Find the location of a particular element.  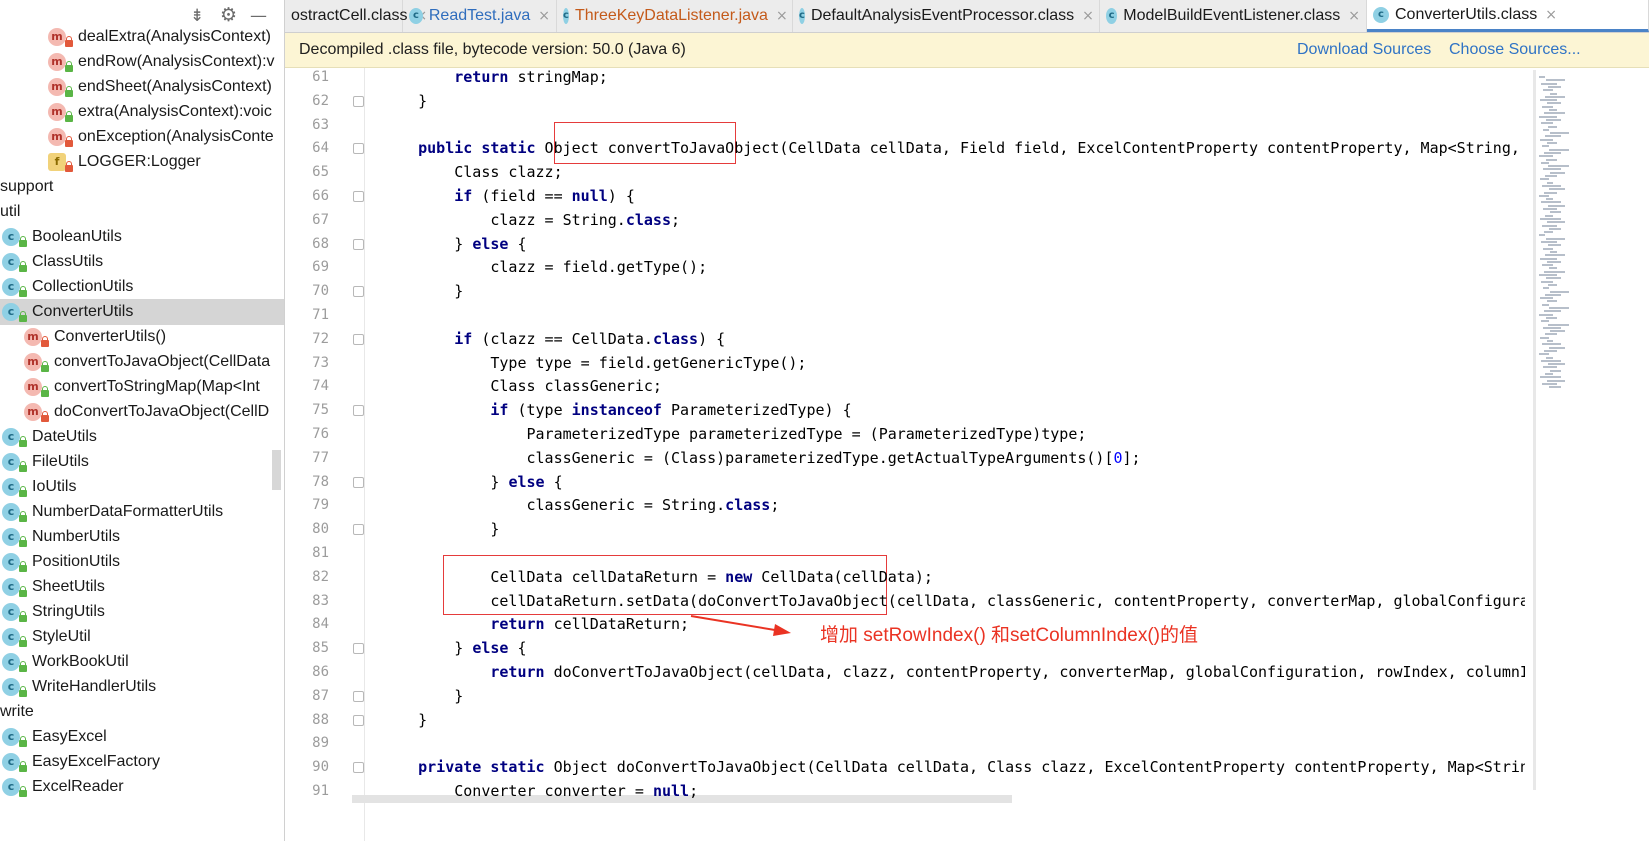

tree-item: c ClassUtils is located at coordinates (142, 262).